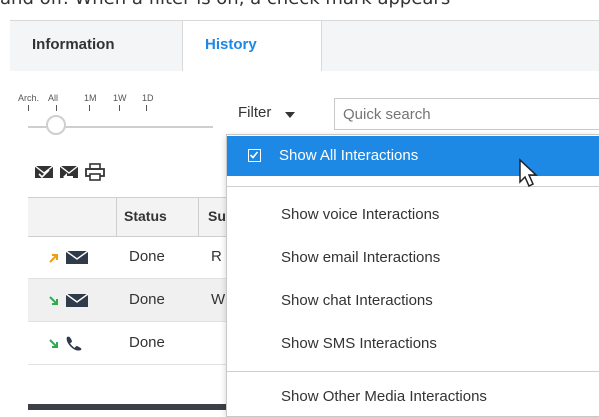 Image resolution: width=599 pixels, height=417 pixels. What do you see at coordinates (96, 46) in the screenshot?
I see `tab-information: Information` at bounding box center [96, 46].